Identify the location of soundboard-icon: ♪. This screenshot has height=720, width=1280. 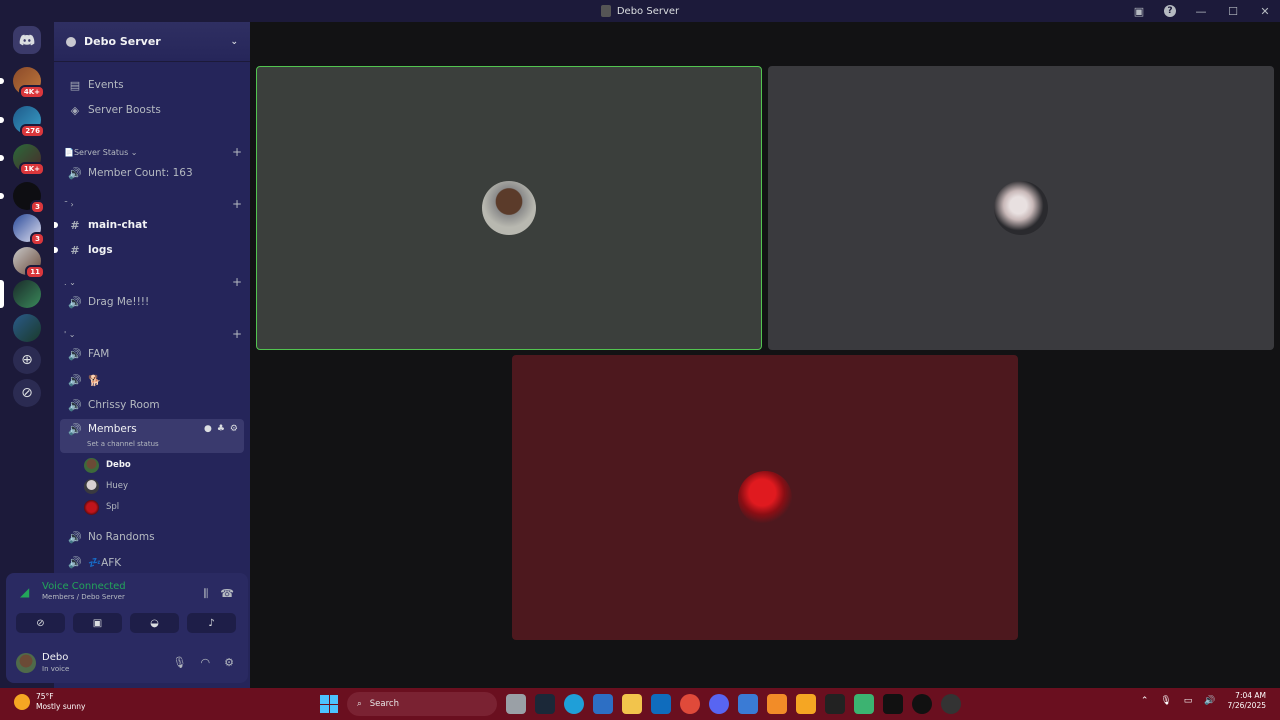
(211, 623).